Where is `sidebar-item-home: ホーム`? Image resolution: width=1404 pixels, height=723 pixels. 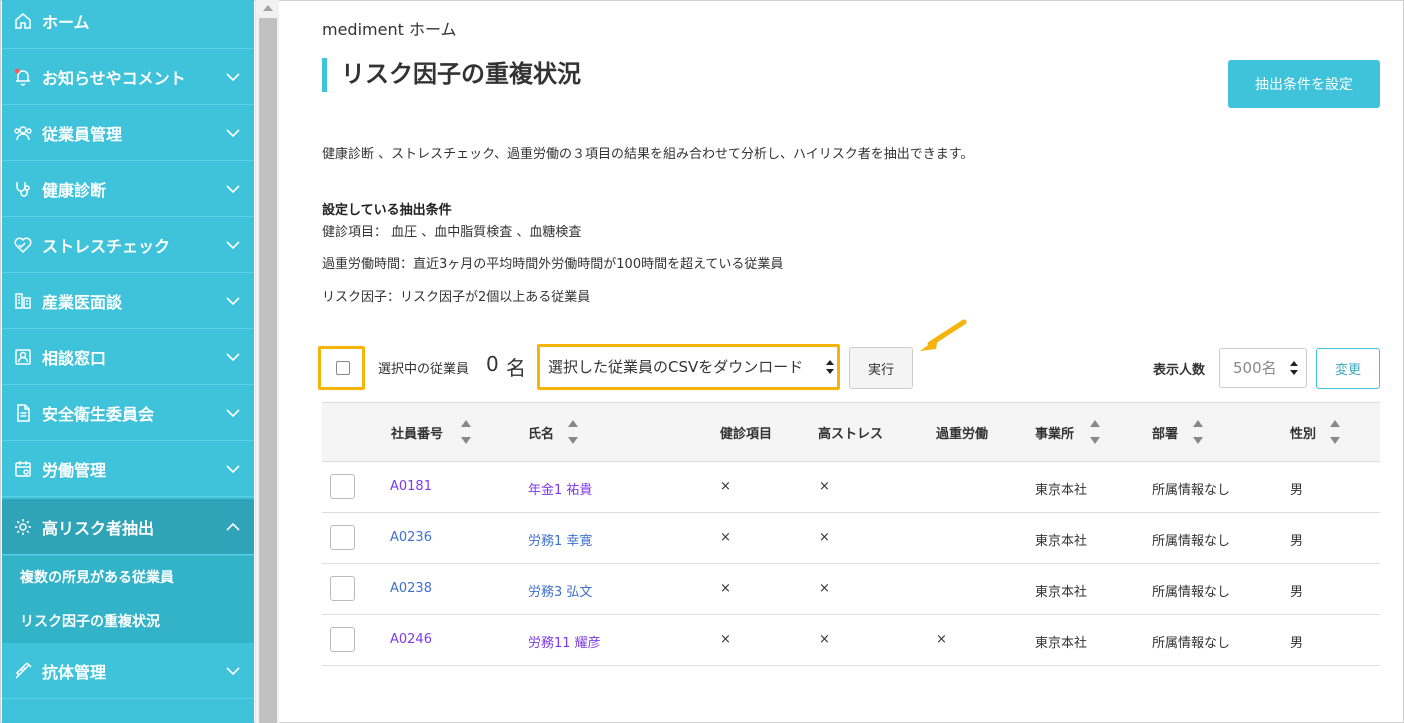 sidebar-item-home: ホーム is located at coordinates (128, 24).